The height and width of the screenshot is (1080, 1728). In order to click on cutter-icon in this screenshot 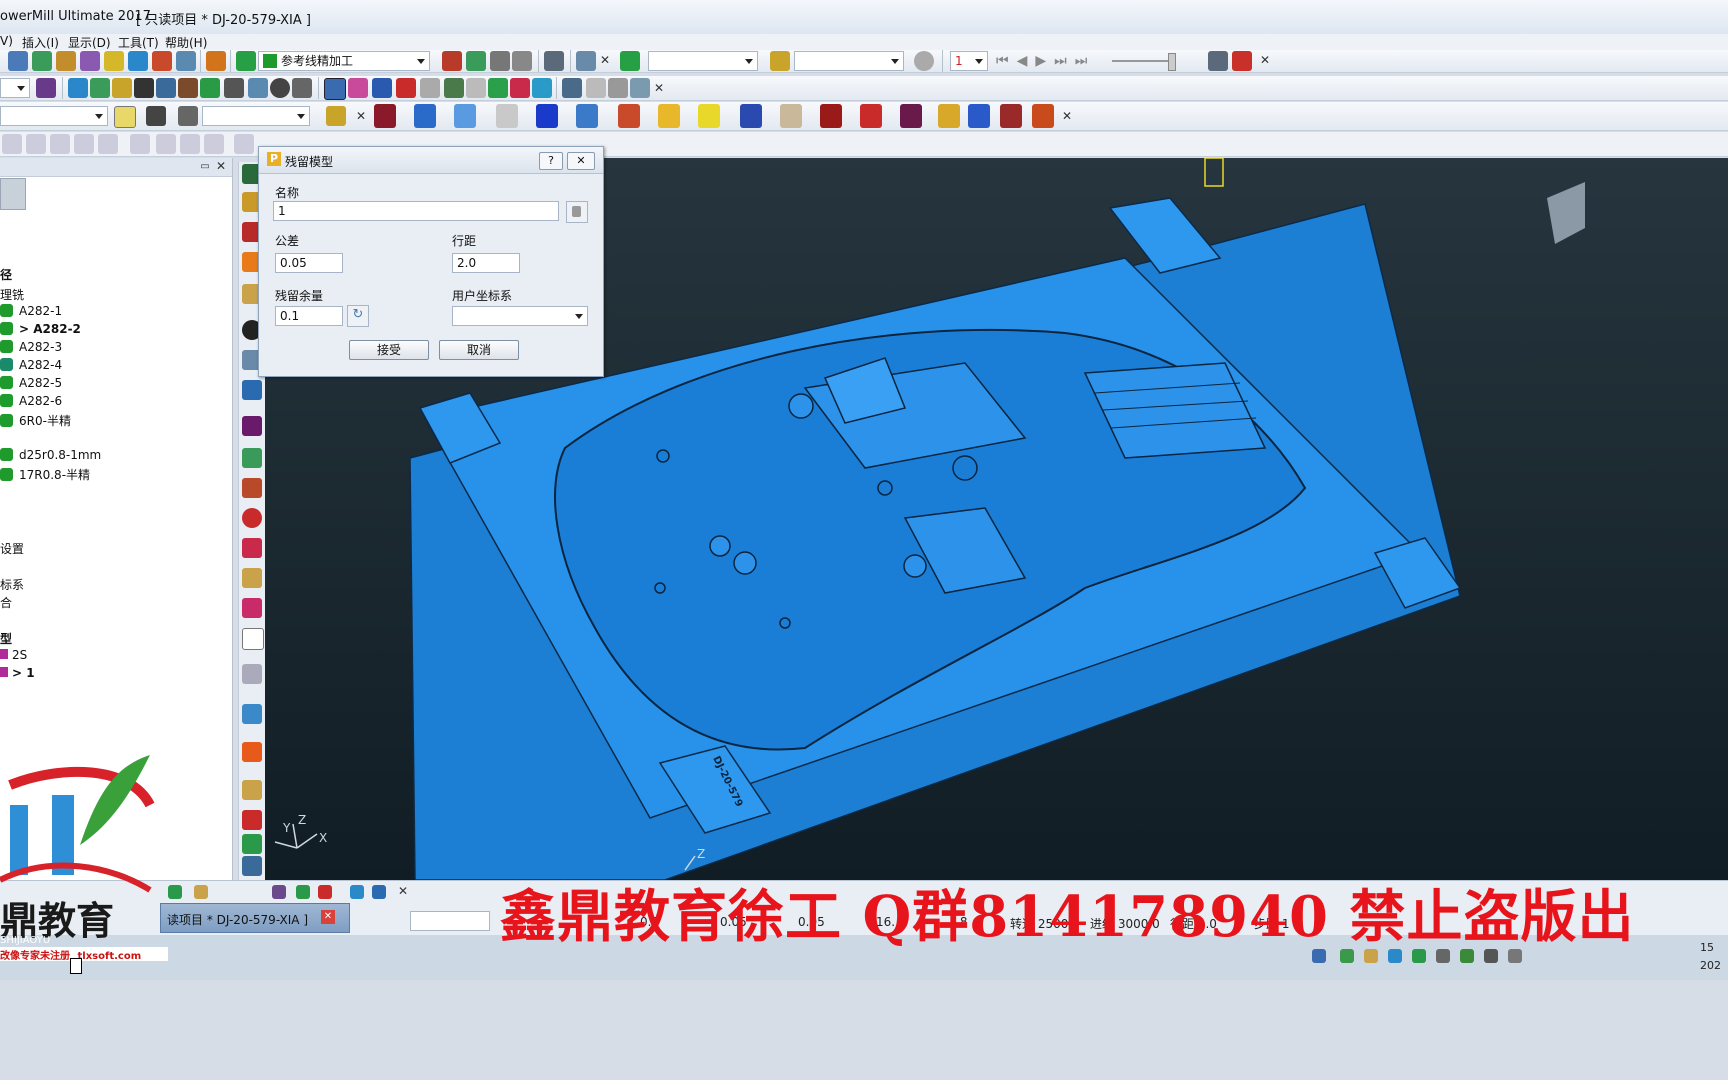, I will do `click(780, 61)`.